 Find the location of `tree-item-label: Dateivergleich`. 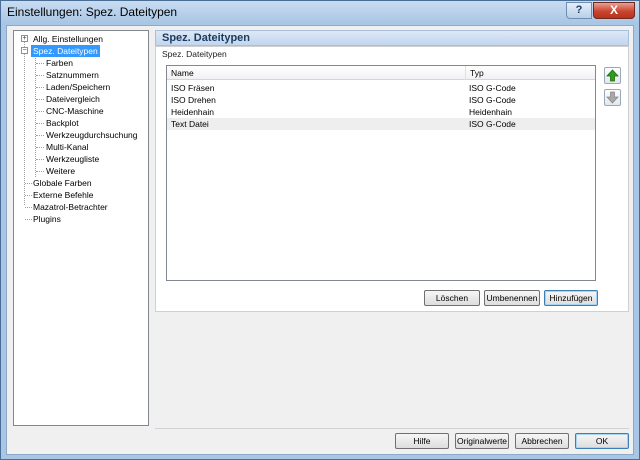

tree-item-label: Dateivergleich is located at coordinates (73, 99).